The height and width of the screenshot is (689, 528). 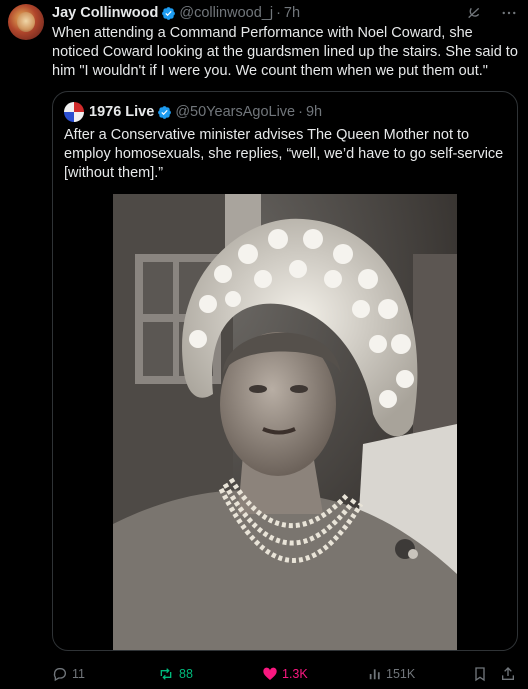 I want to click on more-icon, so click(x=509, y=13).